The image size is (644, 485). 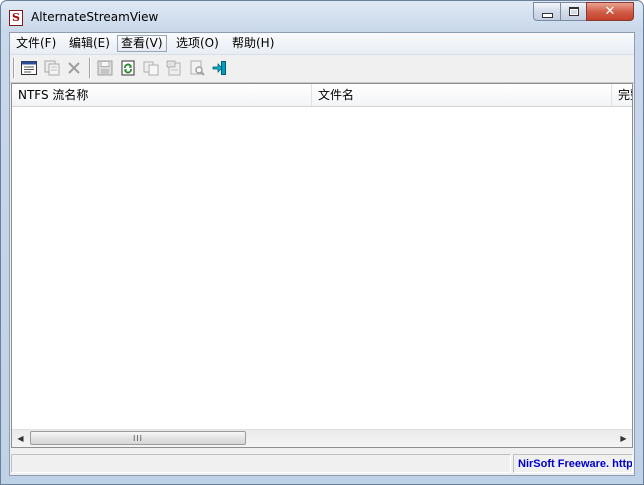 I want to click on nirsoft-link: NirSoft Freeware. http://www.nirsoft.net, so click(x=573, y=464).